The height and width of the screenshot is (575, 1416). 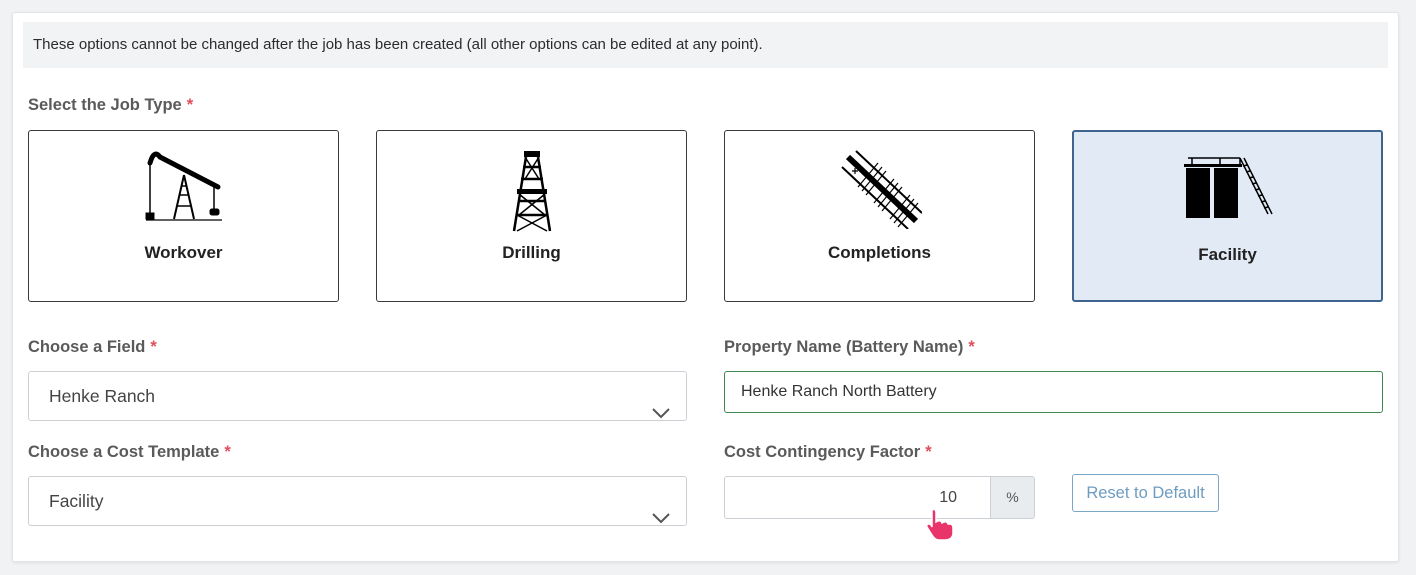 What do you see at coordinates (879, 252) in the screenshot?
I see `job-type-name: Completions` at bounding box center [879, 252].